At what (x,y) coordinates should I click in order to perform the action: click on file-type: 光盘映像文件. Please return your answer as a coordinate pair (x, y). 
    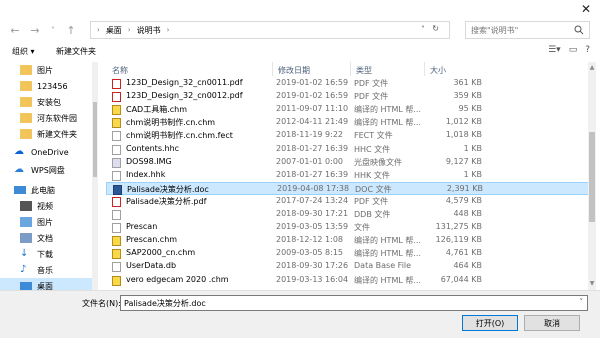
    Looking at the image, I should click on (378, 162).